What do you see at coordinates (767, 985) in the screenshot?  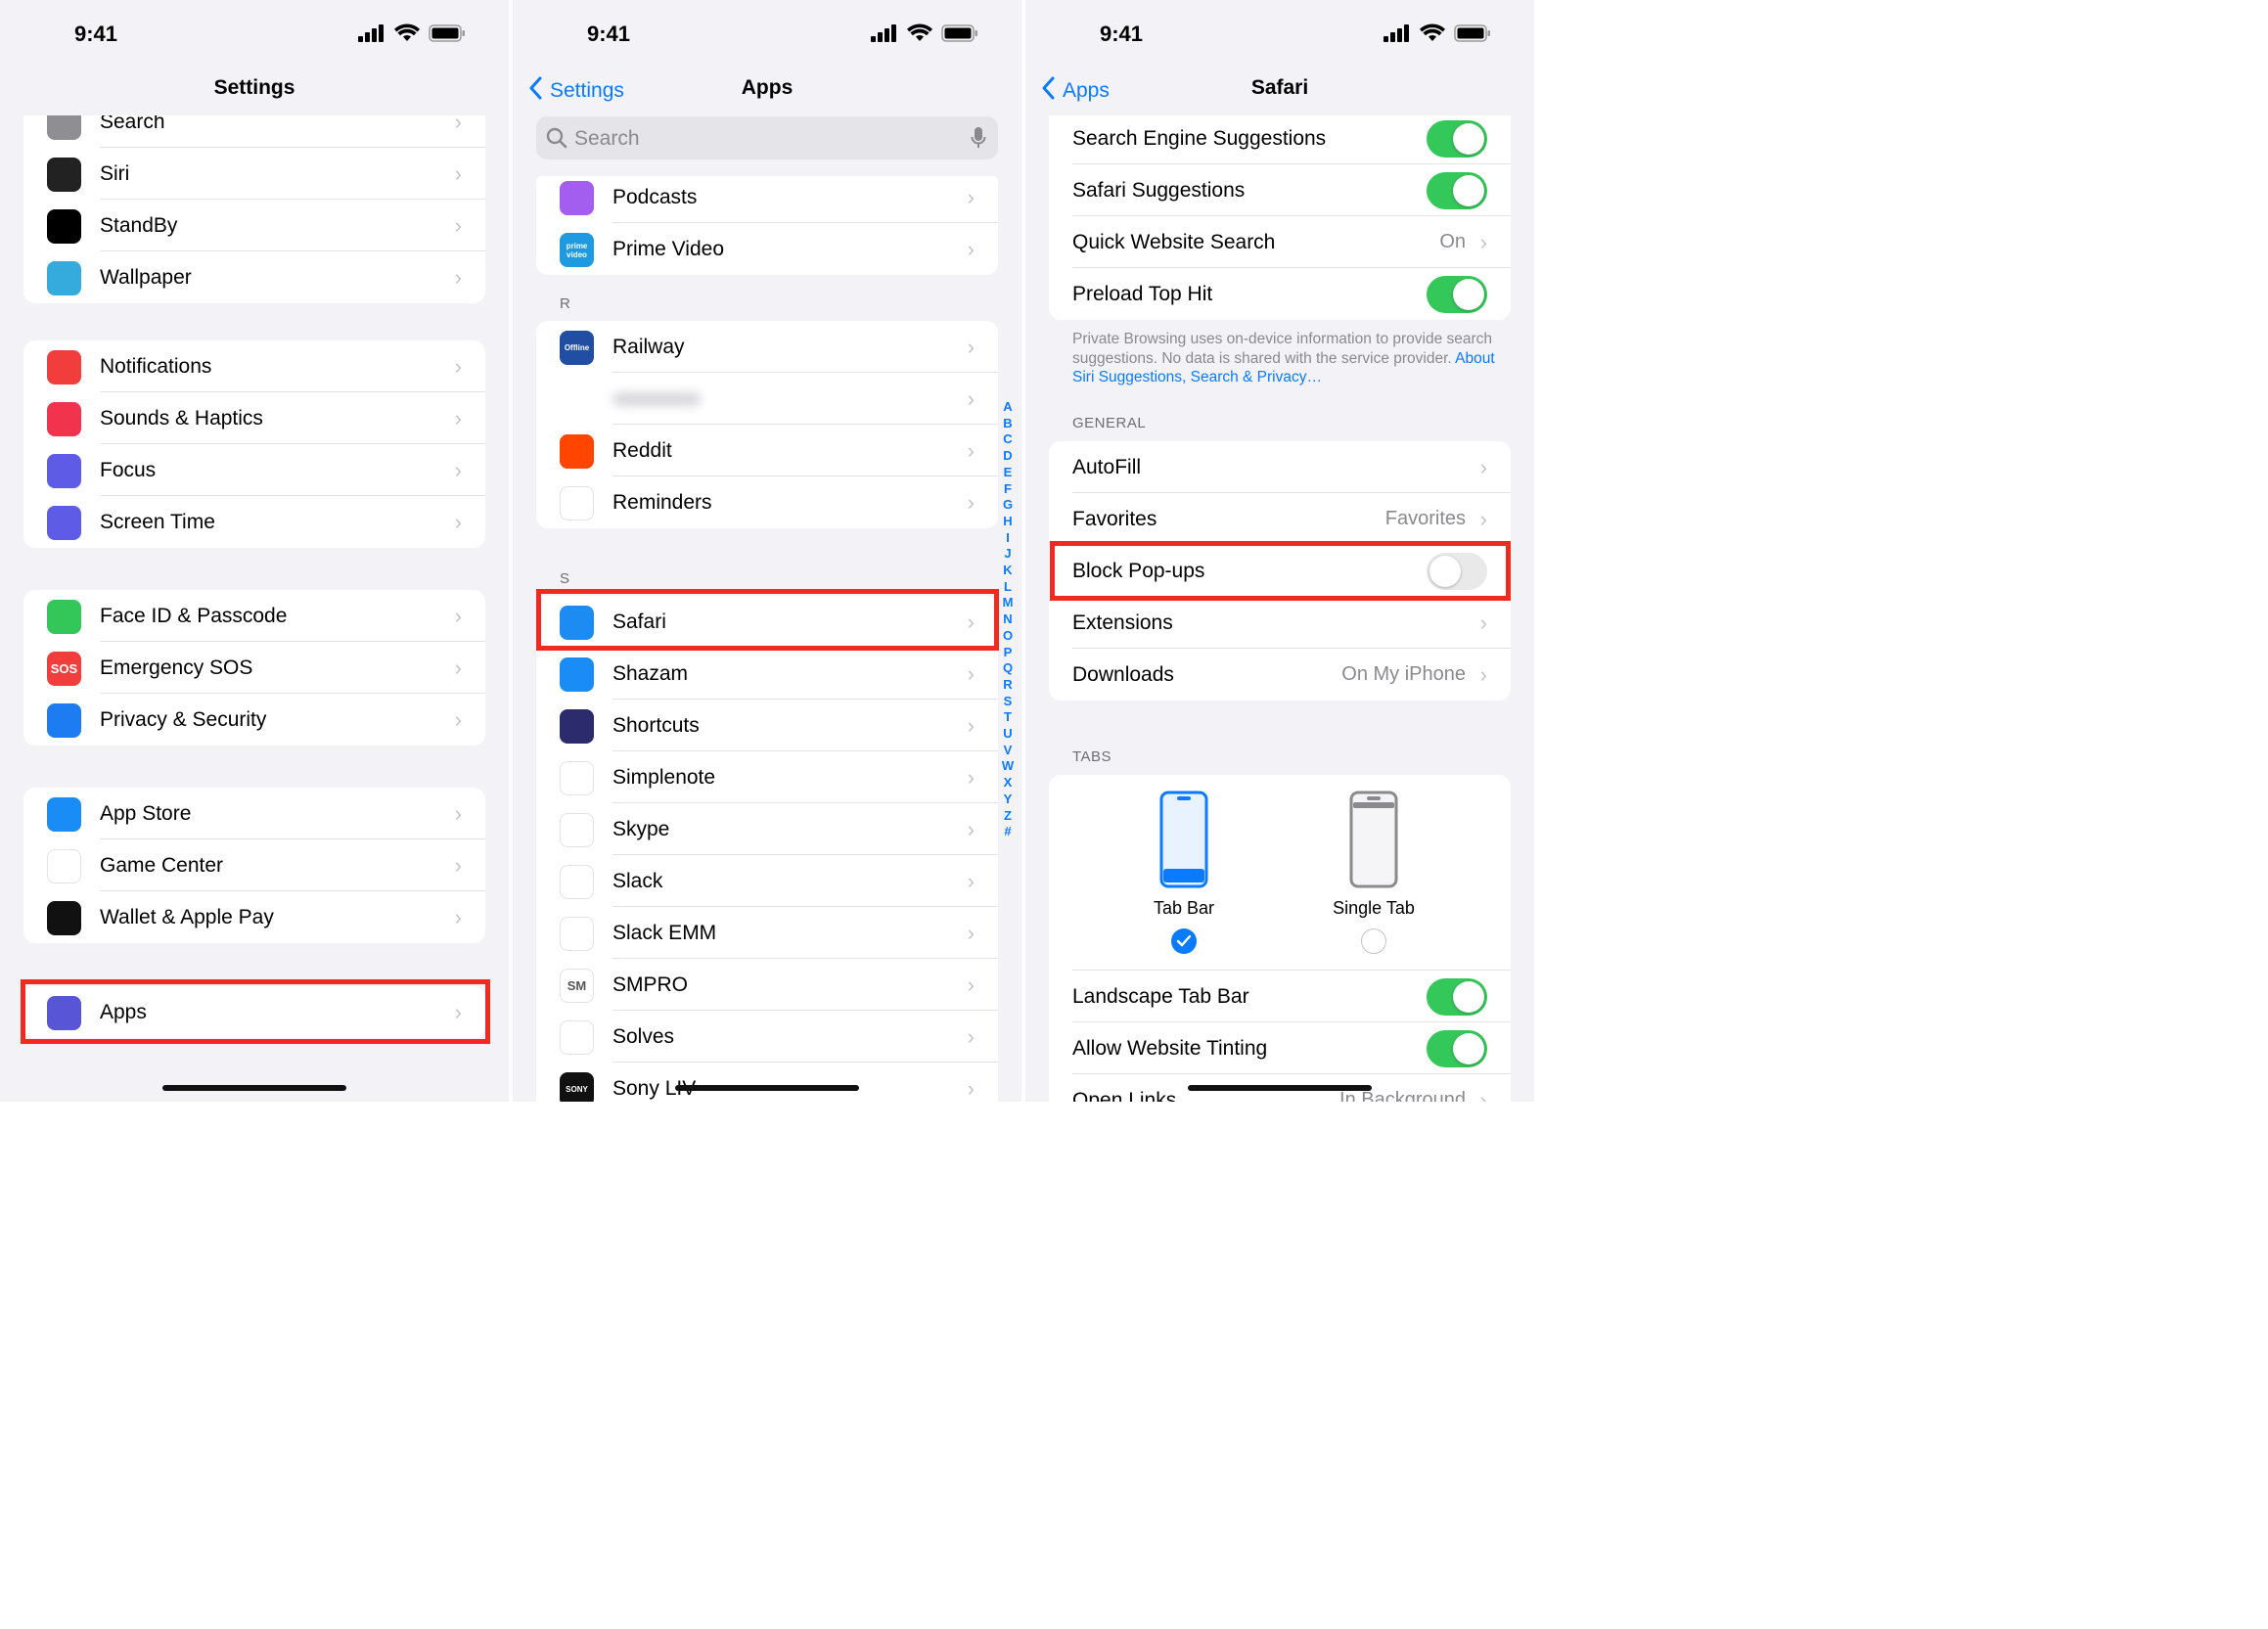 I see `list-item-smpro: SM SMPRO ›` at bounding box center [767, 985].